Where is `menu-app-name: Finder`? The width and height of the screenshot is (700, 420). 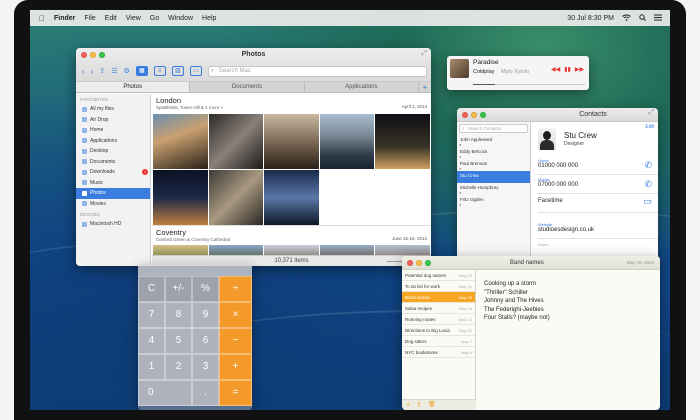 menu-app-name: Finder is located at coordinates (64, 18).